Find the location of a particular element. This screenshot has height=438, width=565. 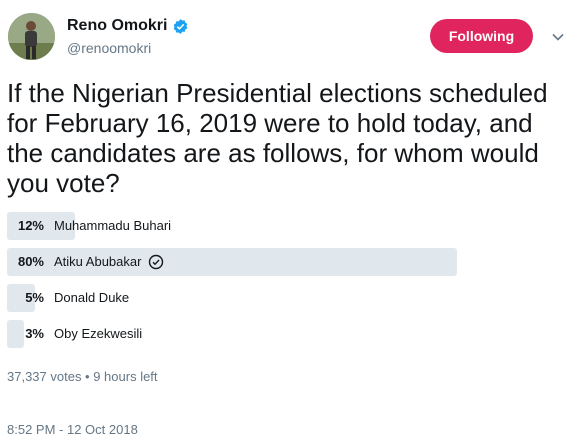

poll-option: 3% Oby Ezekwesili is located at coordinates (283, 334).